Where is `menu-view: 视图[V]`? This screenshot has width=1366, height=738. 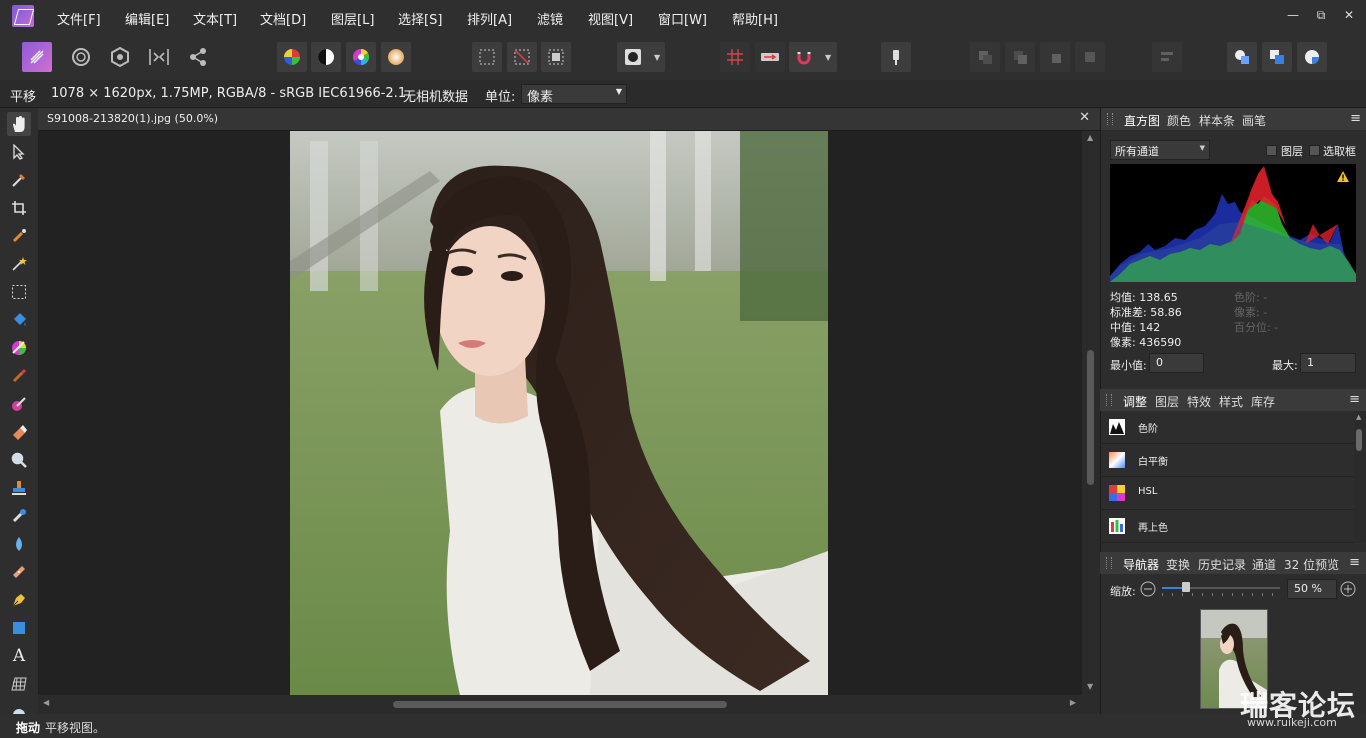
menu-view: 视图[V] is located at coordinates (610, 18).